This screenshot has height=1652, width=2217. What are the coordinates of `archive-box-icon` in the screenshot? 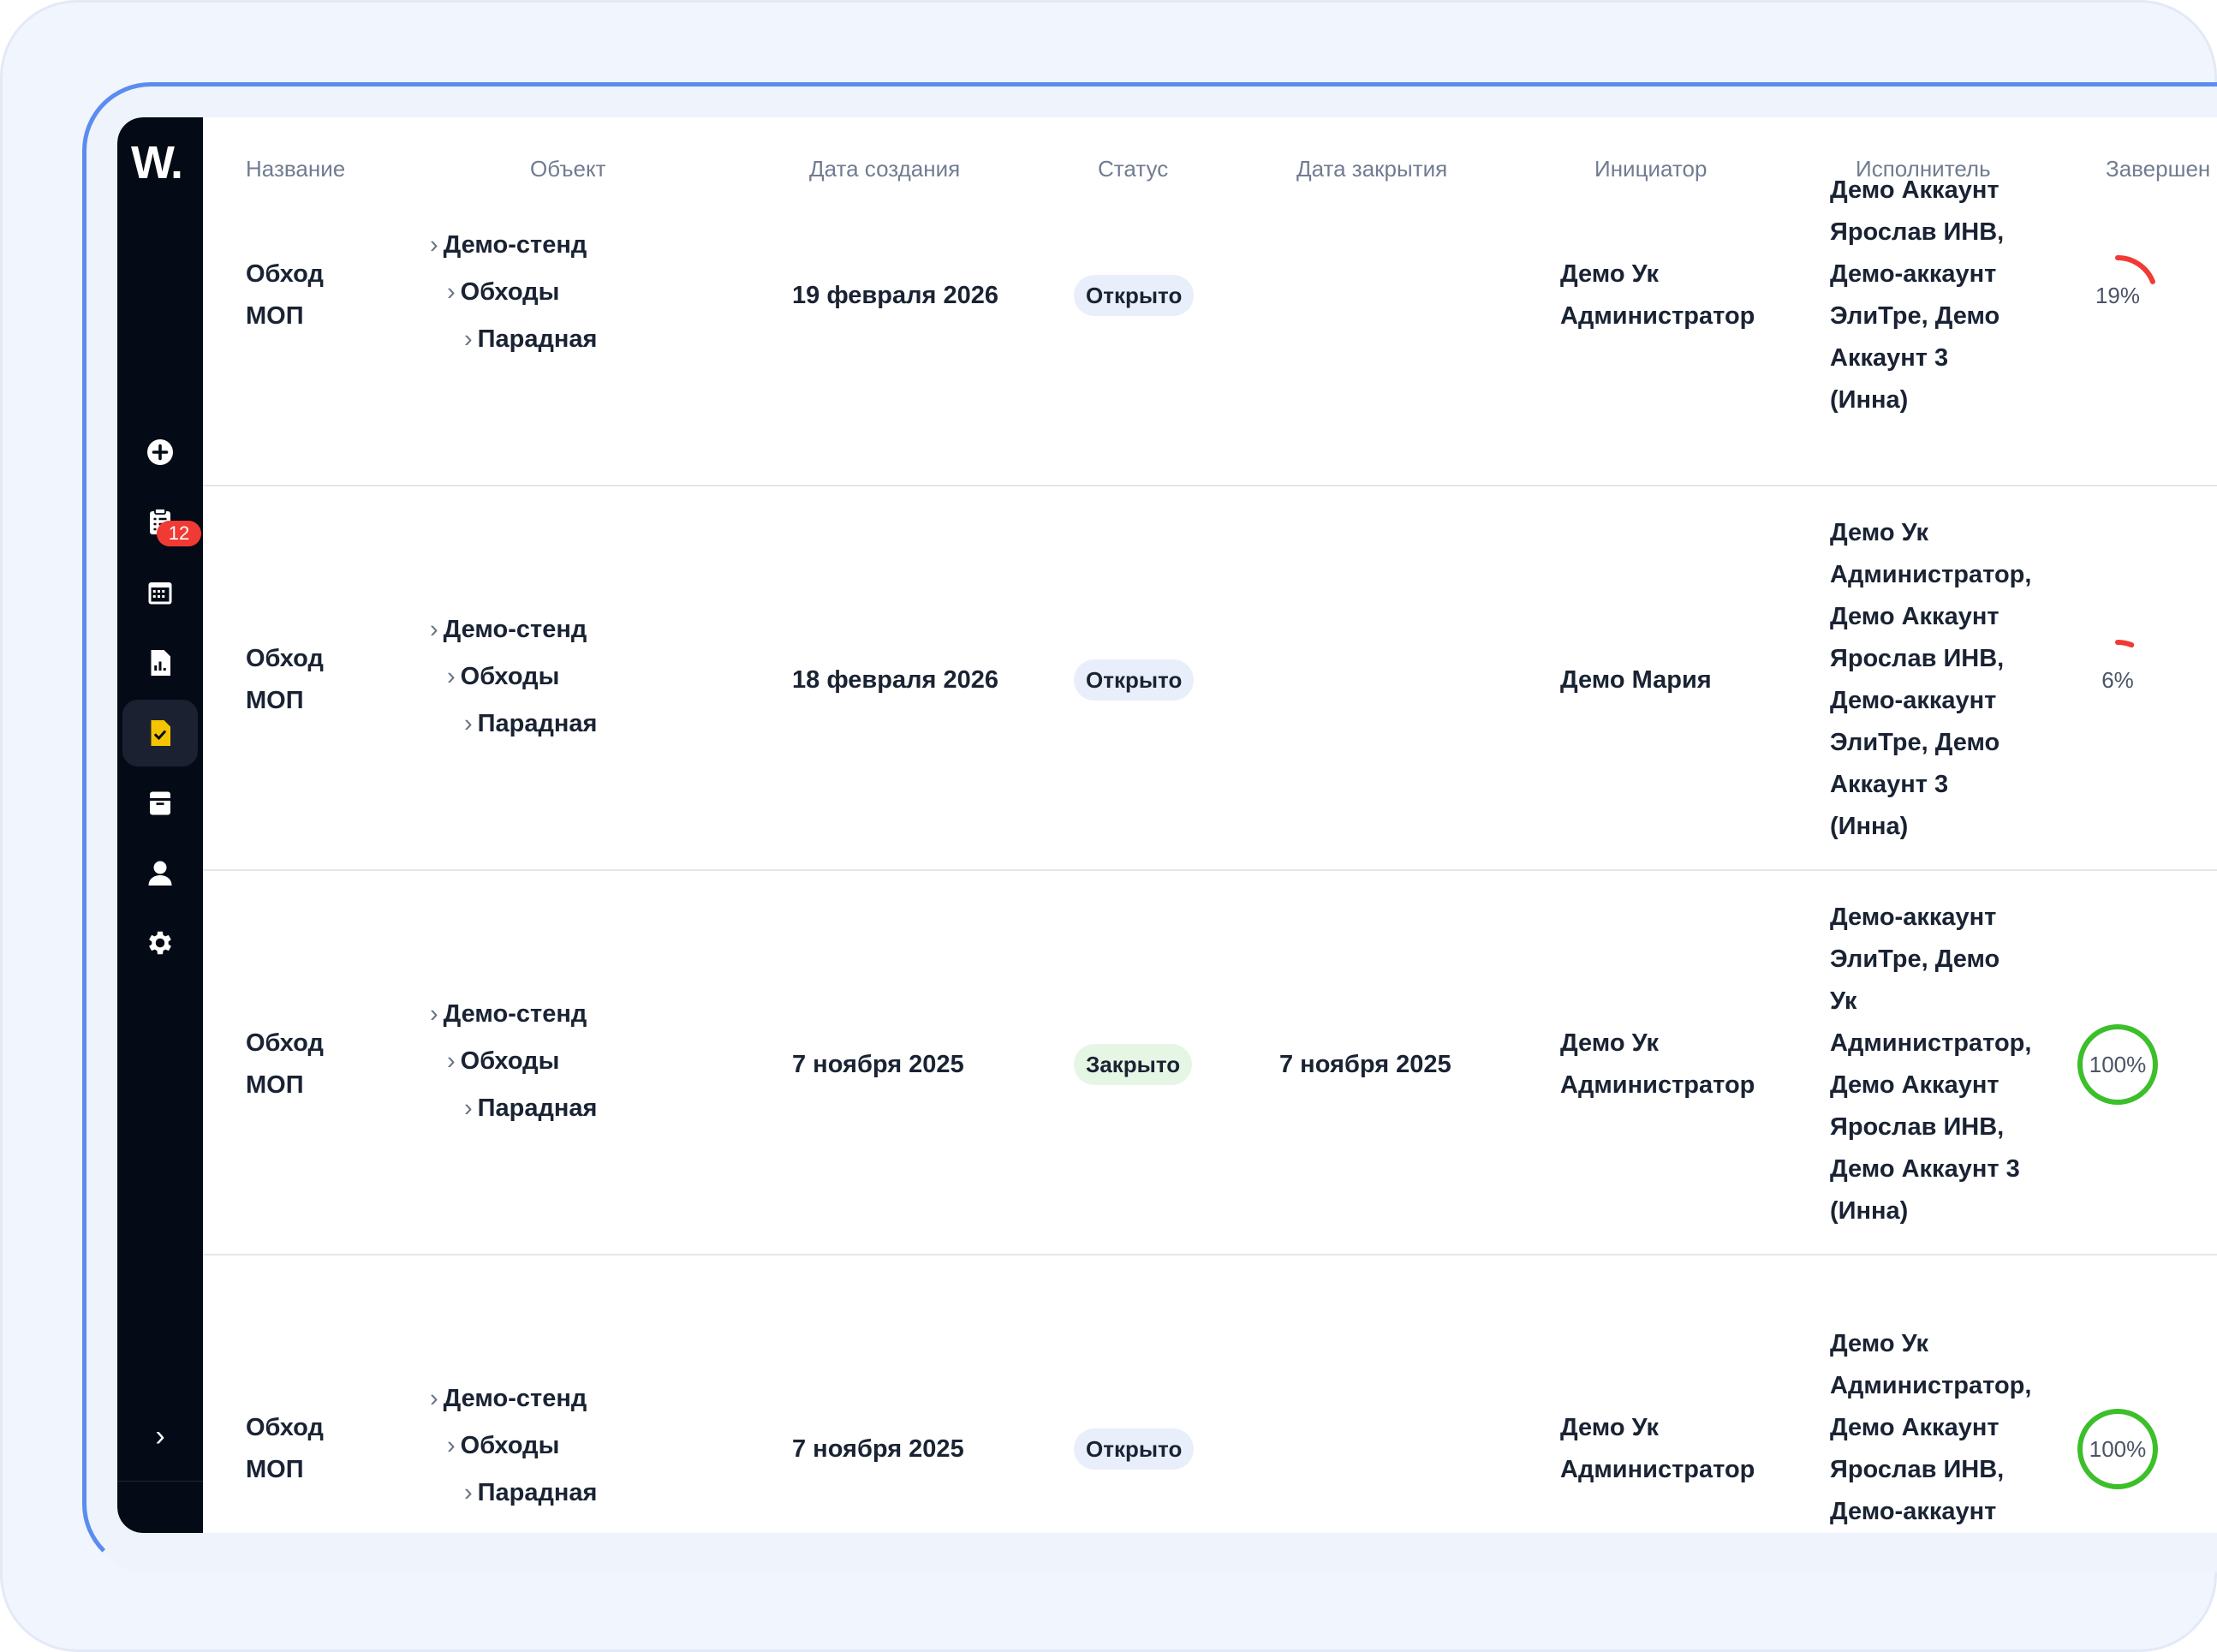 It's located at (160, 803).